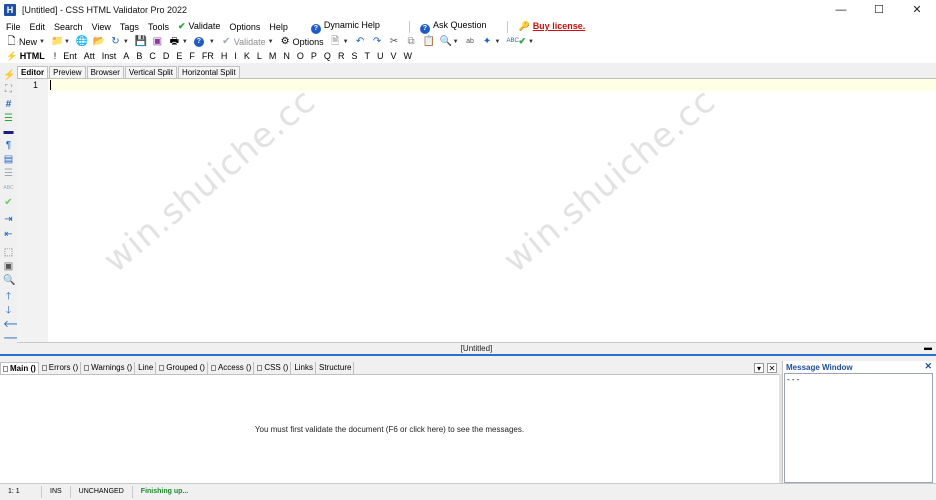  What do you see at coordinates (286, 56) in the screenshot?
I see `tag-item: N` at bounding box center [286, 56].